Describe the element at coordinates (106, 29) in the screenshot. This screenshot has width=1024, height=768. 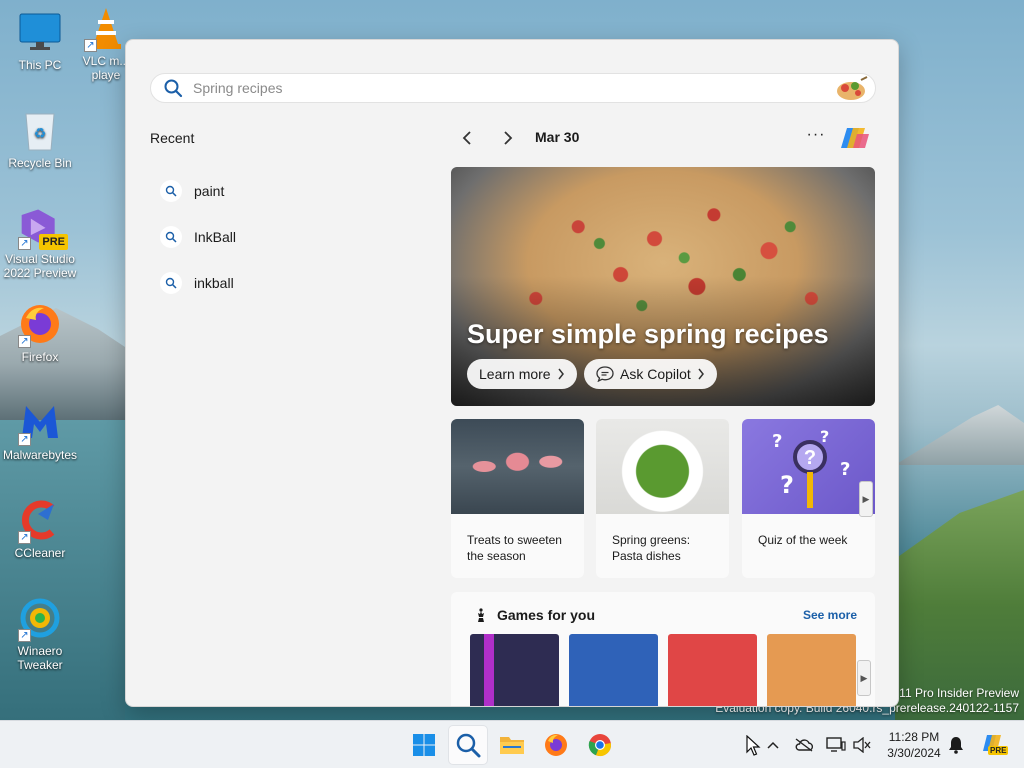
I see `vlc-cone-icon: ↗` at that location.